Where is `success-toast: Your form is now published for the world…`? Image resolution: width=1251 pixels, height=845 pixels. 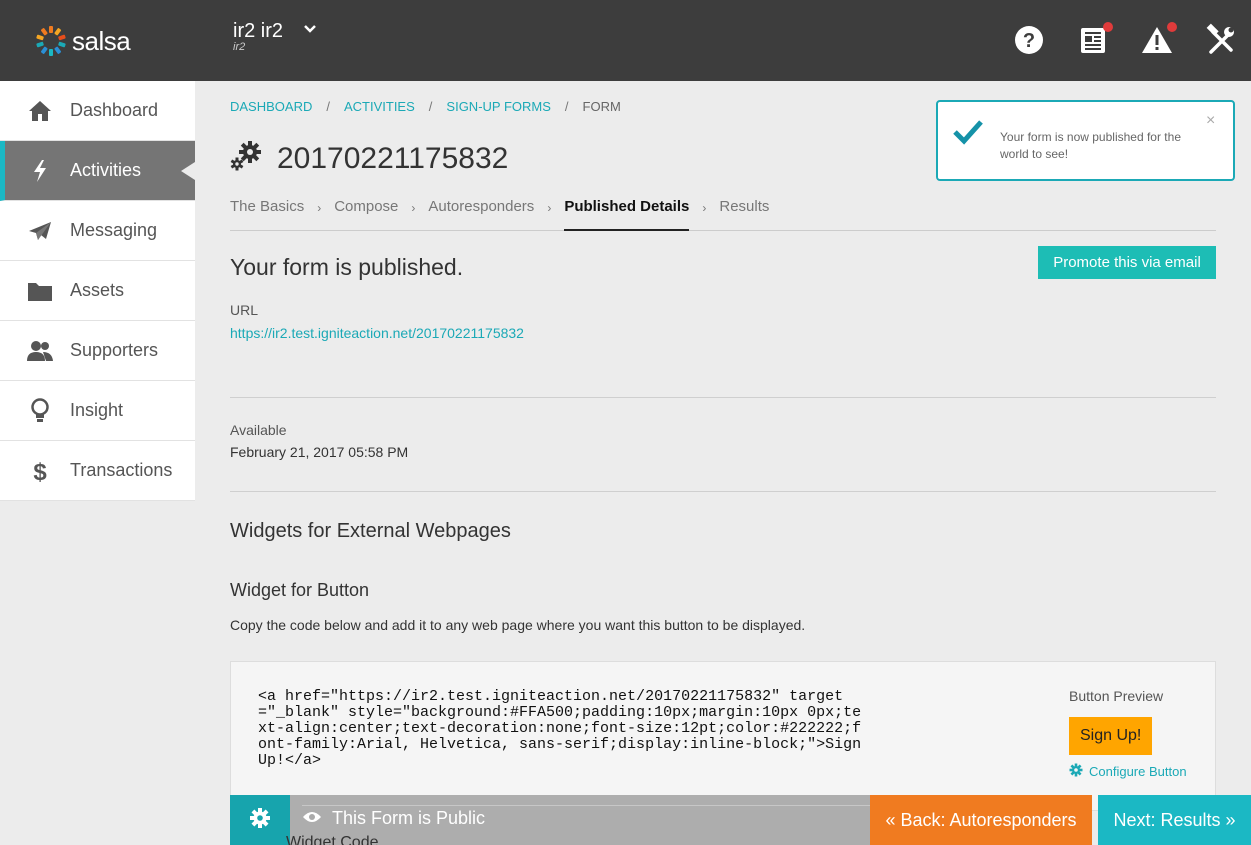
success-toast: Your form is now published for the world… is located at coordinates (1085, 140).